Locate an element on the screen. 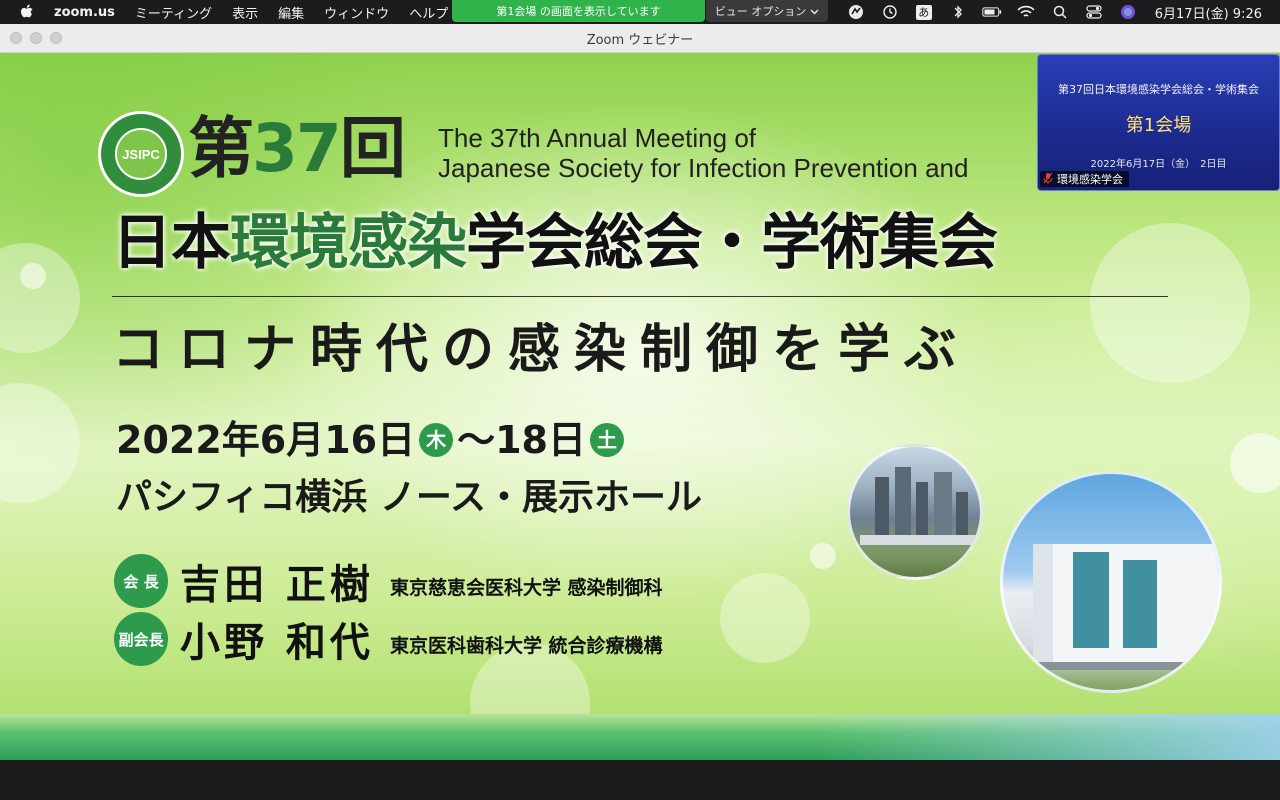  siri-icon is located at coordinates (1128, 12).